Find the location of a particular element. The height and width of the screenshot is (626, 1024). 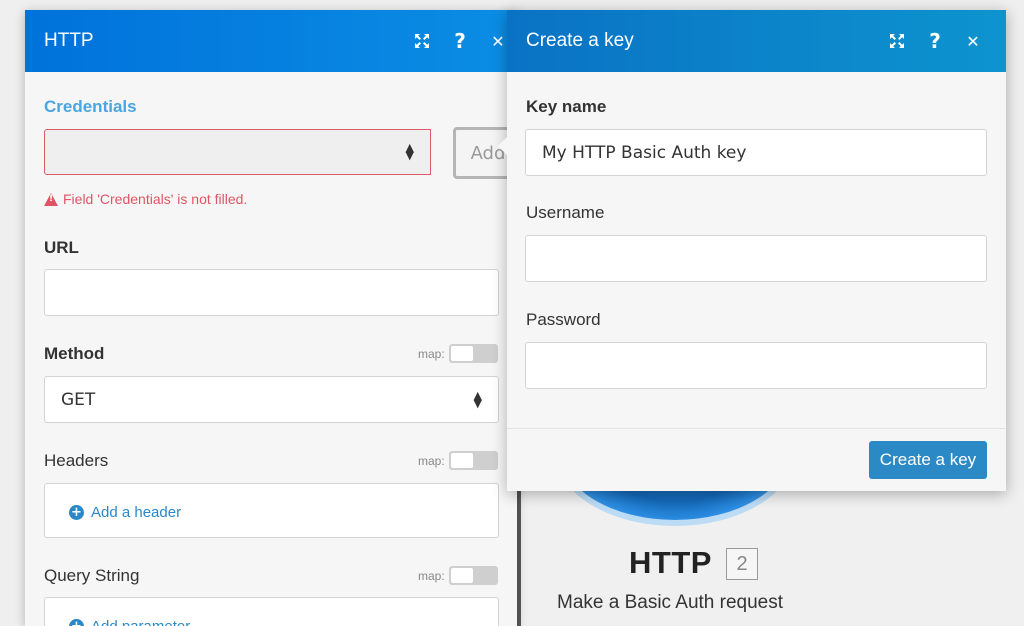

headers-box: + Add a header is located at coordinates (271, 510).